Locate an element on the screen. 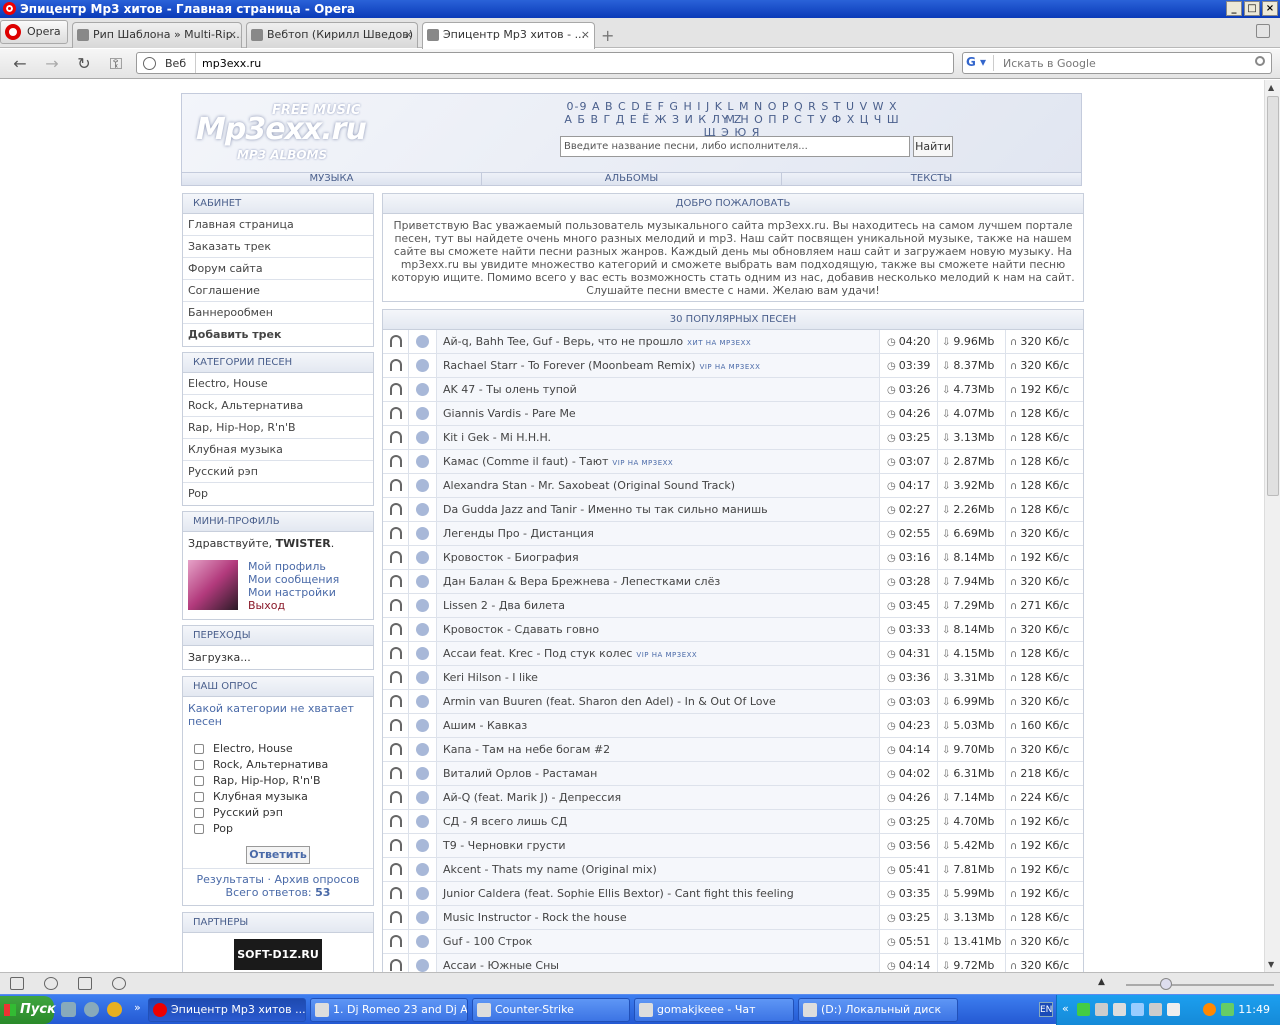 This screenshot has height=1025, width=1280. nav-lyrics: ТЕКСТЫ is located at coordinates (931, 179).